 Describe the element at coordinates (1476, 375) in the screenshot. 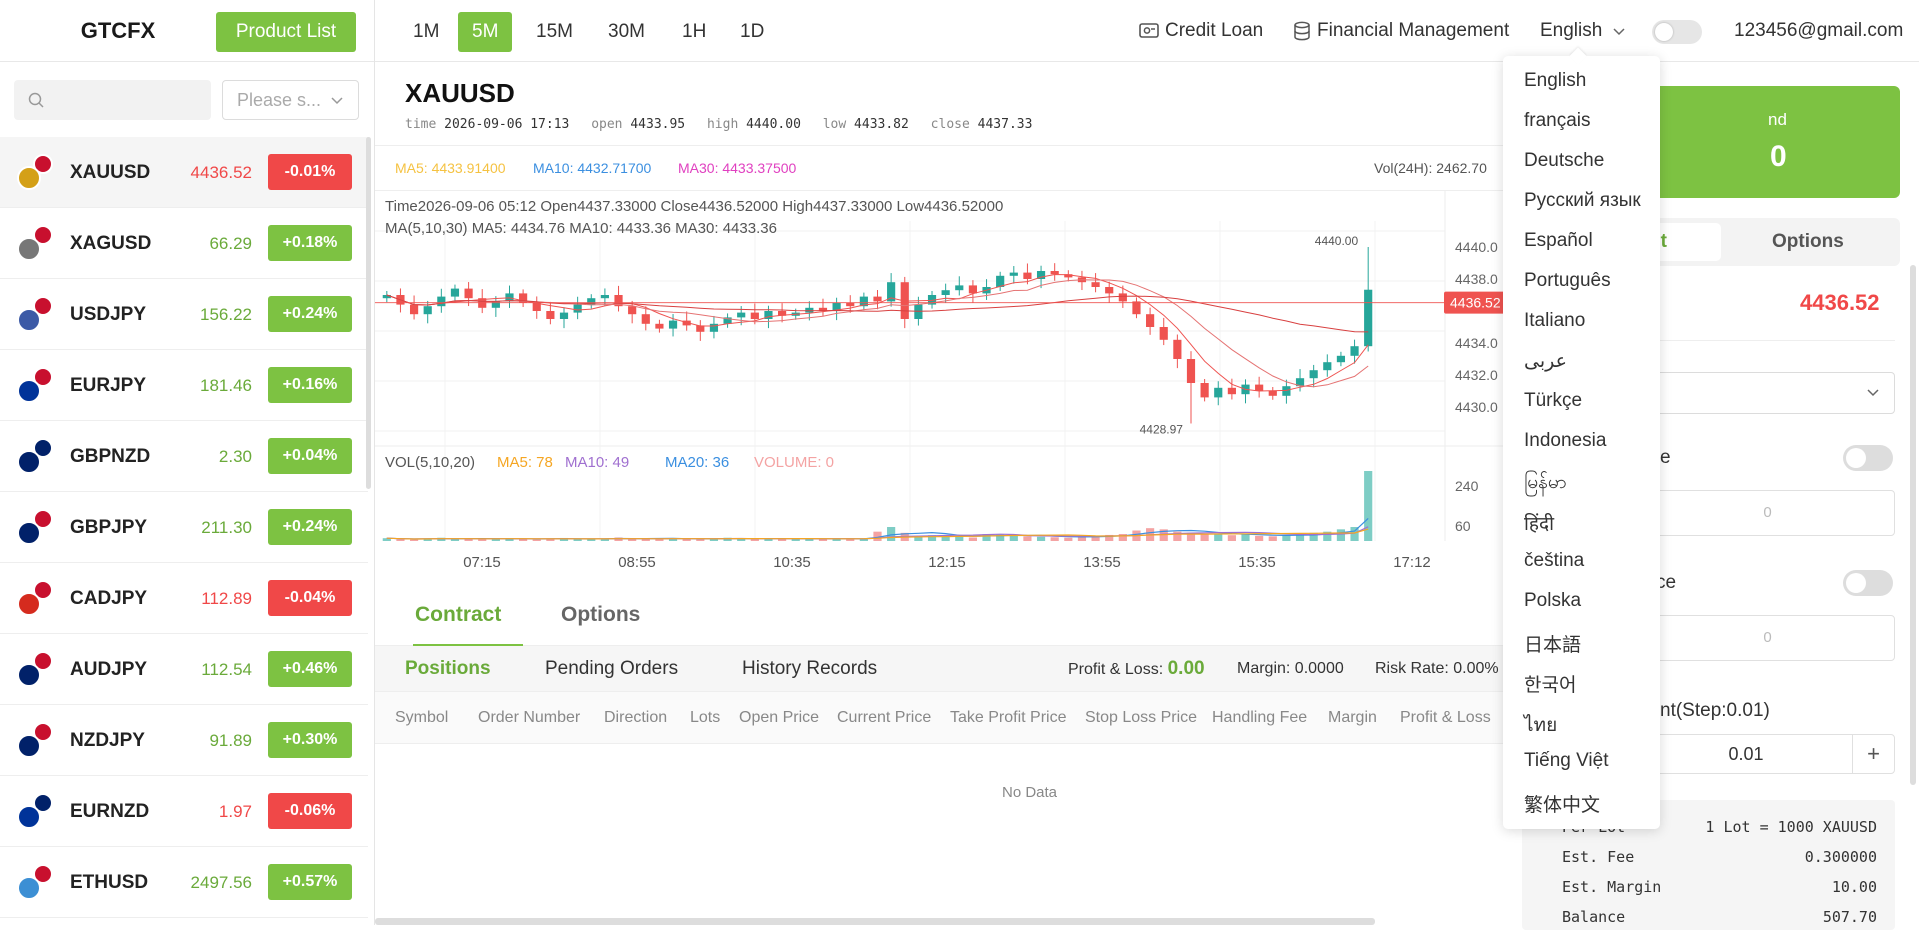

I see `y-tick-label: 4432.0` at that location.